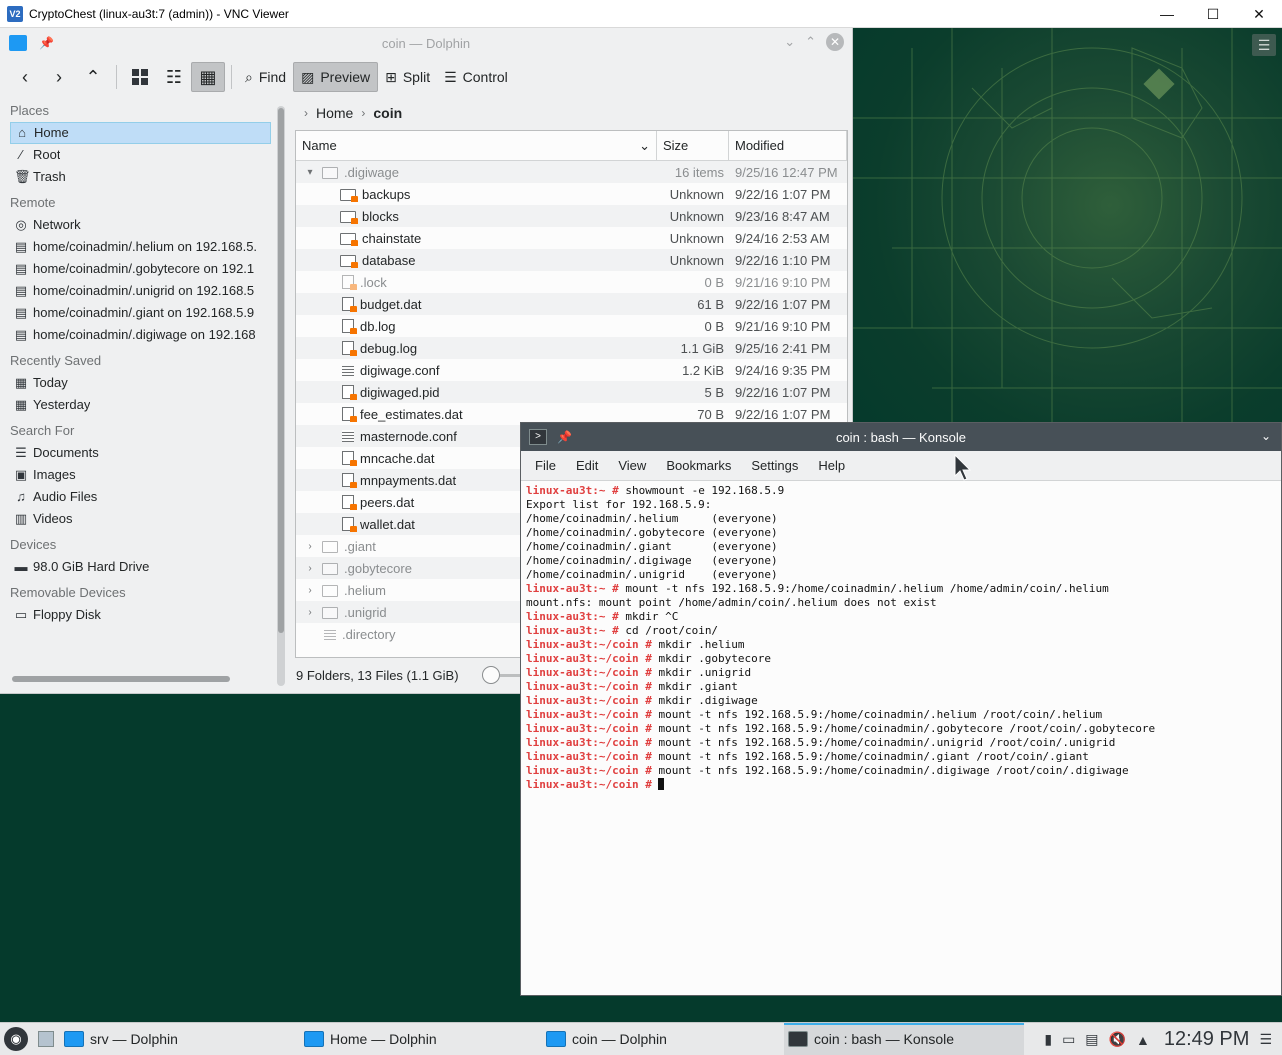  I want to click on taskbar-task: coin — Dolphin, so click(663, 1039).